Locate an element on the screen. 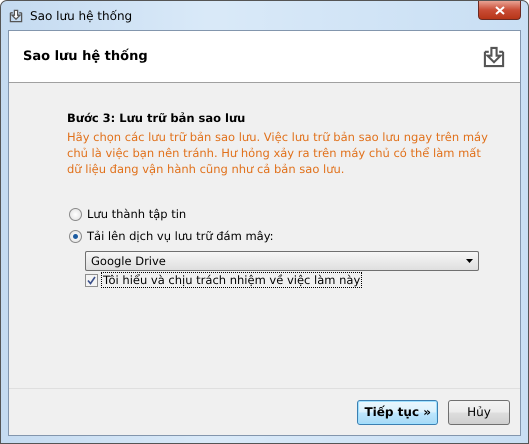 The height and width of the screenshot is (444, 529). dropdown-arrow-icon is located at coordinates (469, 261).